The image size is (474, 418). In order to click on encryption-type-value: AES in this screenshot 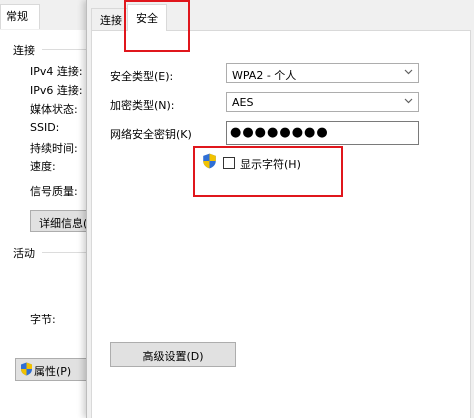, I will do `click(243, 102)`.